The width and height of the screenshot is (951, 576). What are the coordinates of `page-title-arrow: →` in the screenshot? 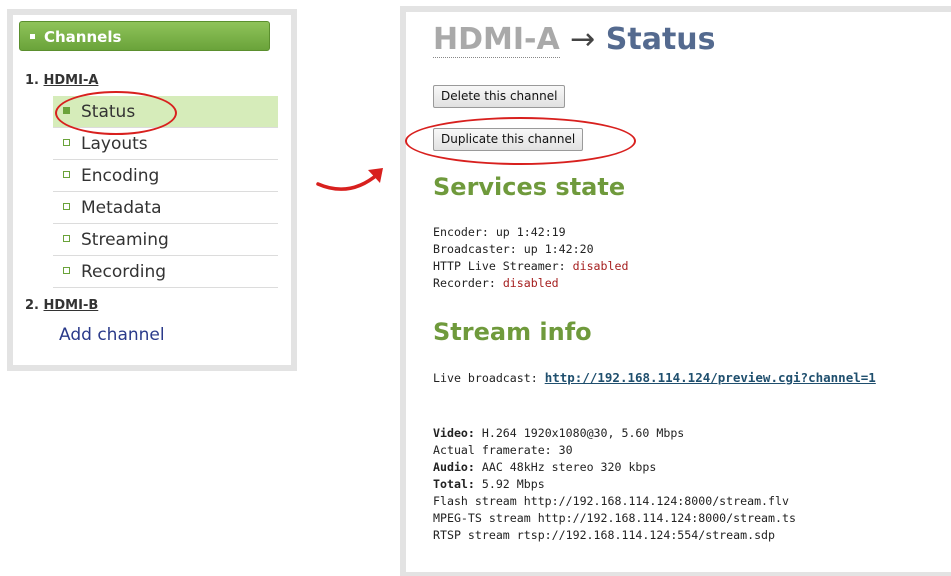 It's located at (583, 39).